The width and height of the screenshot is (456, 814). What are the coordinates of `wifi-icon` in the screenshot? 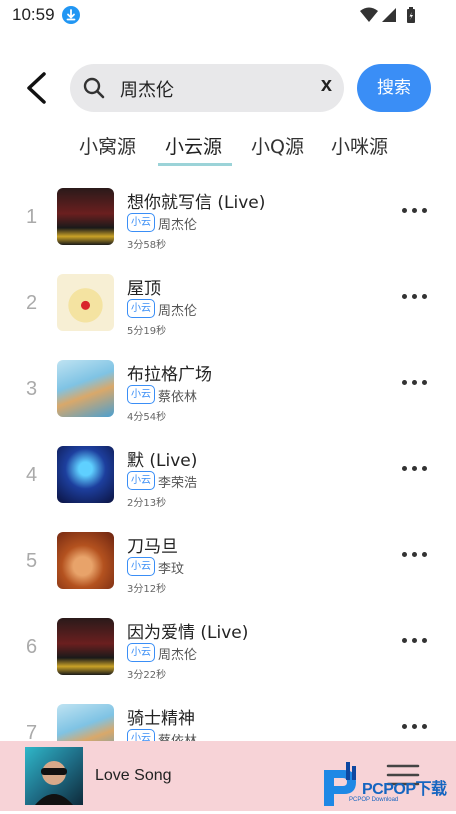 It's located at (369, 14).